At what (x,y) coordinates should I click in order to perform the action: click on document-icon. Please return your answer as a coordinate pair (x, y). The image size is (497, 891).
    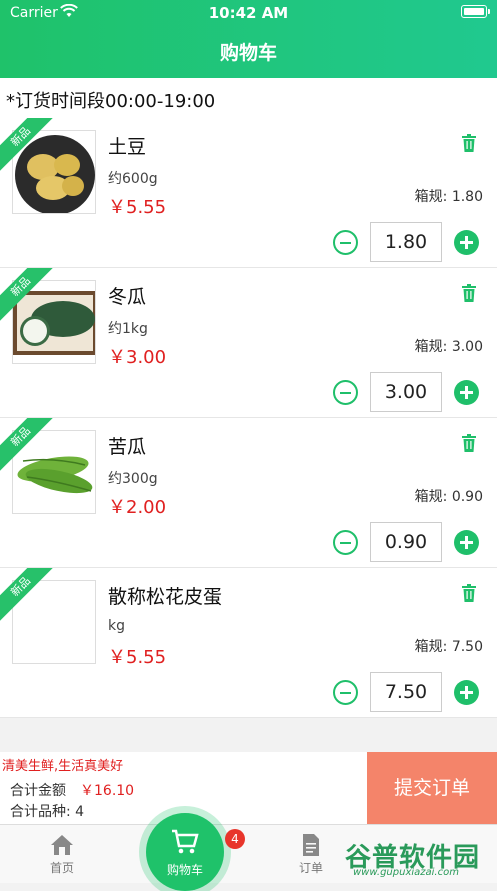
    Looking at the image, I should click on (311, 845).